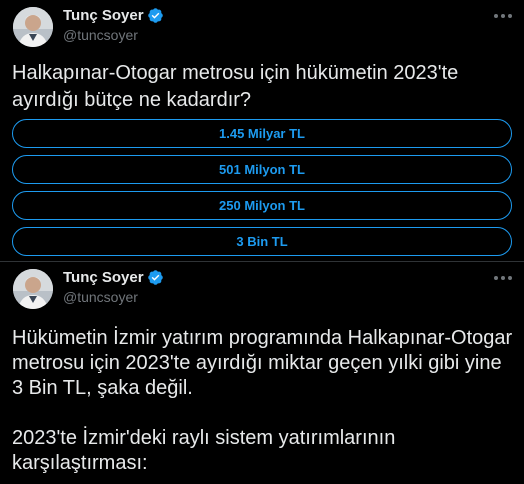  Describe the element at coordinates (262, 169) in the screenshot. I see `poll-option-2: 501 Milyon TL` at that location.